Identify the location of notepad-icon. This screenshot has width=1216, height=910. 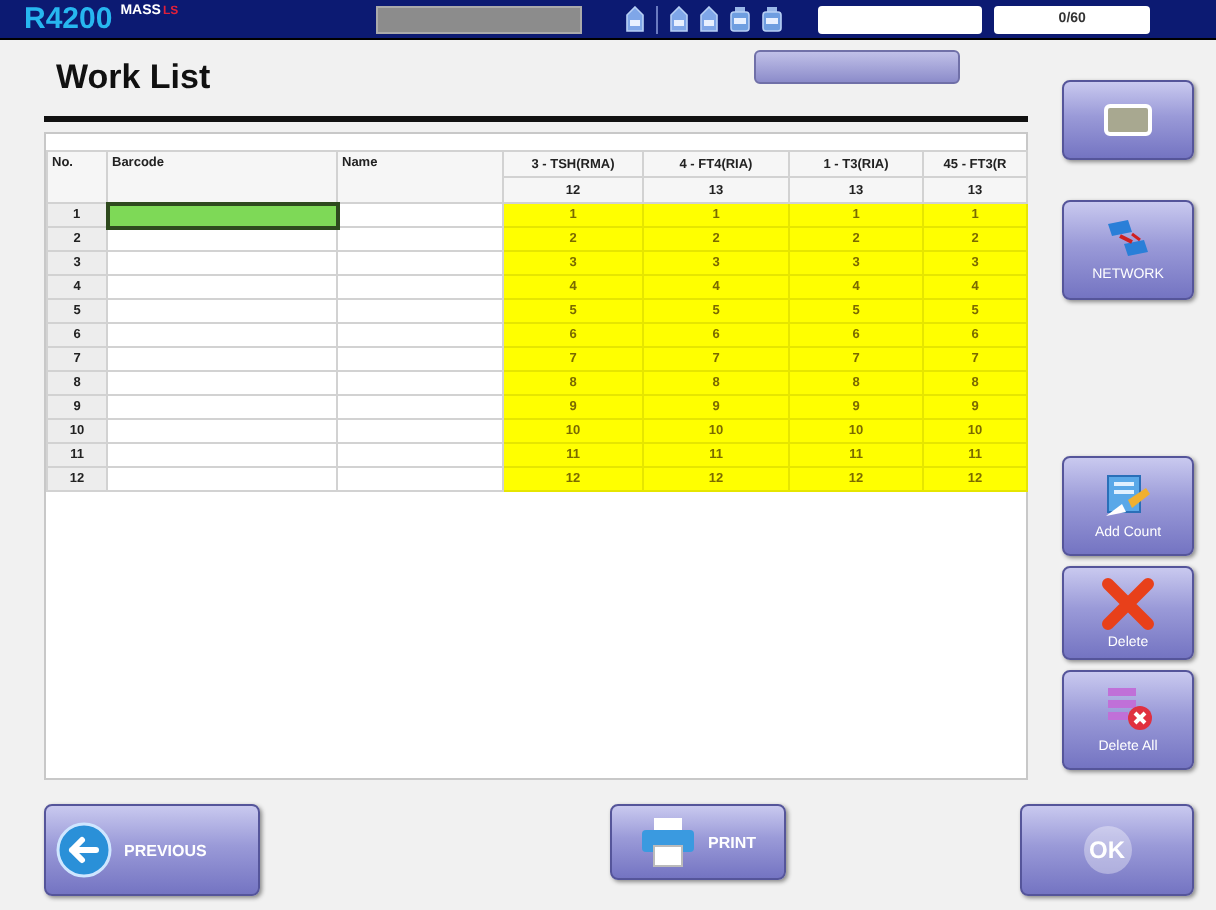
(1128, 496).